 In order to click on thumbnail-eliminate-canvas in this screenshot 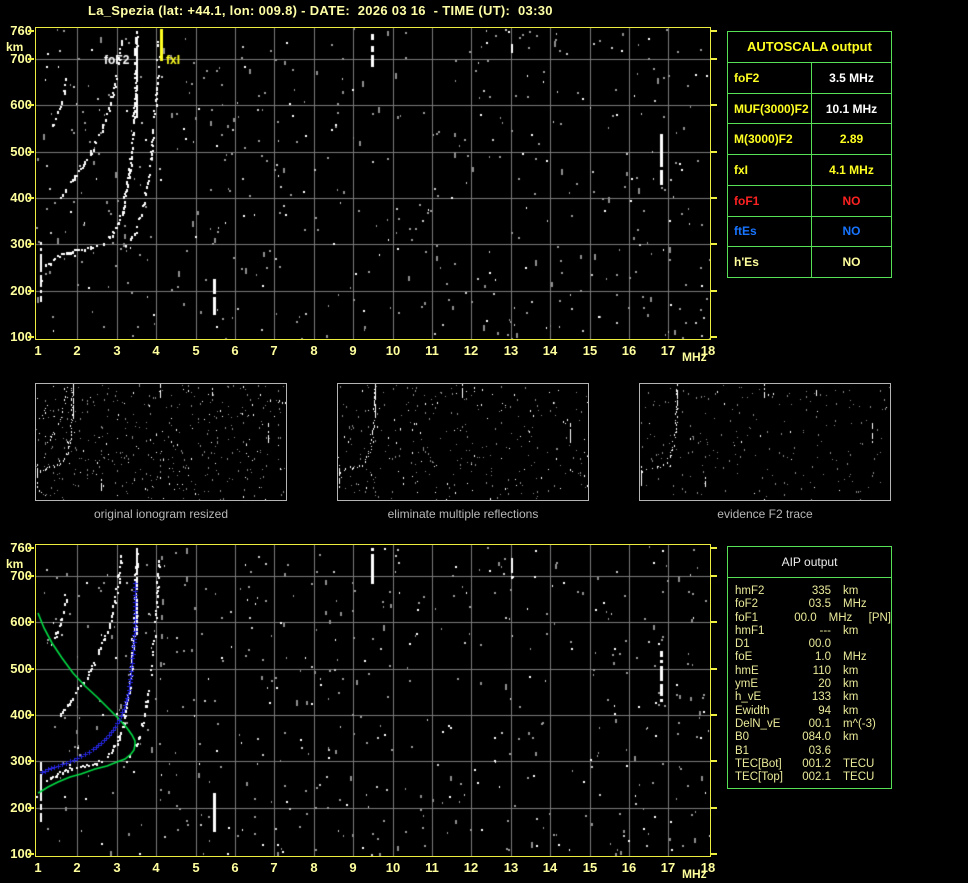, I will do `click(463, 442)`.